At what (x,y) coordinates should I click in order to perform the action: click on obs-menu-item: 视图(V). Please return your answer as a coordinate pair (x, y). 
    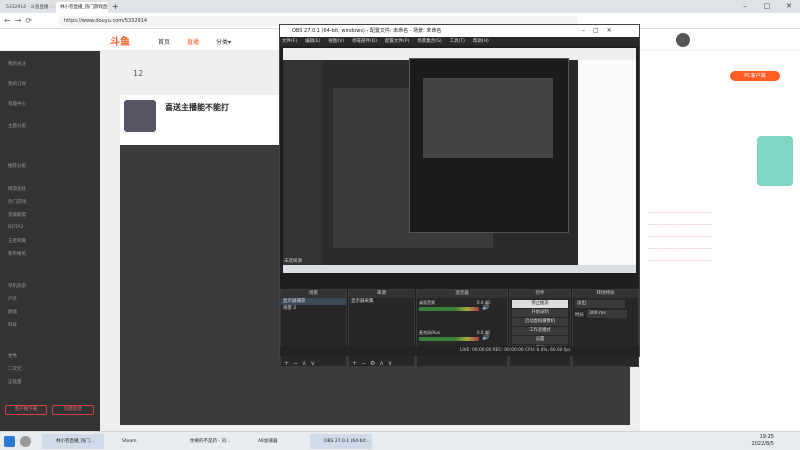
    Looking at the image, I should click on (336, 41).